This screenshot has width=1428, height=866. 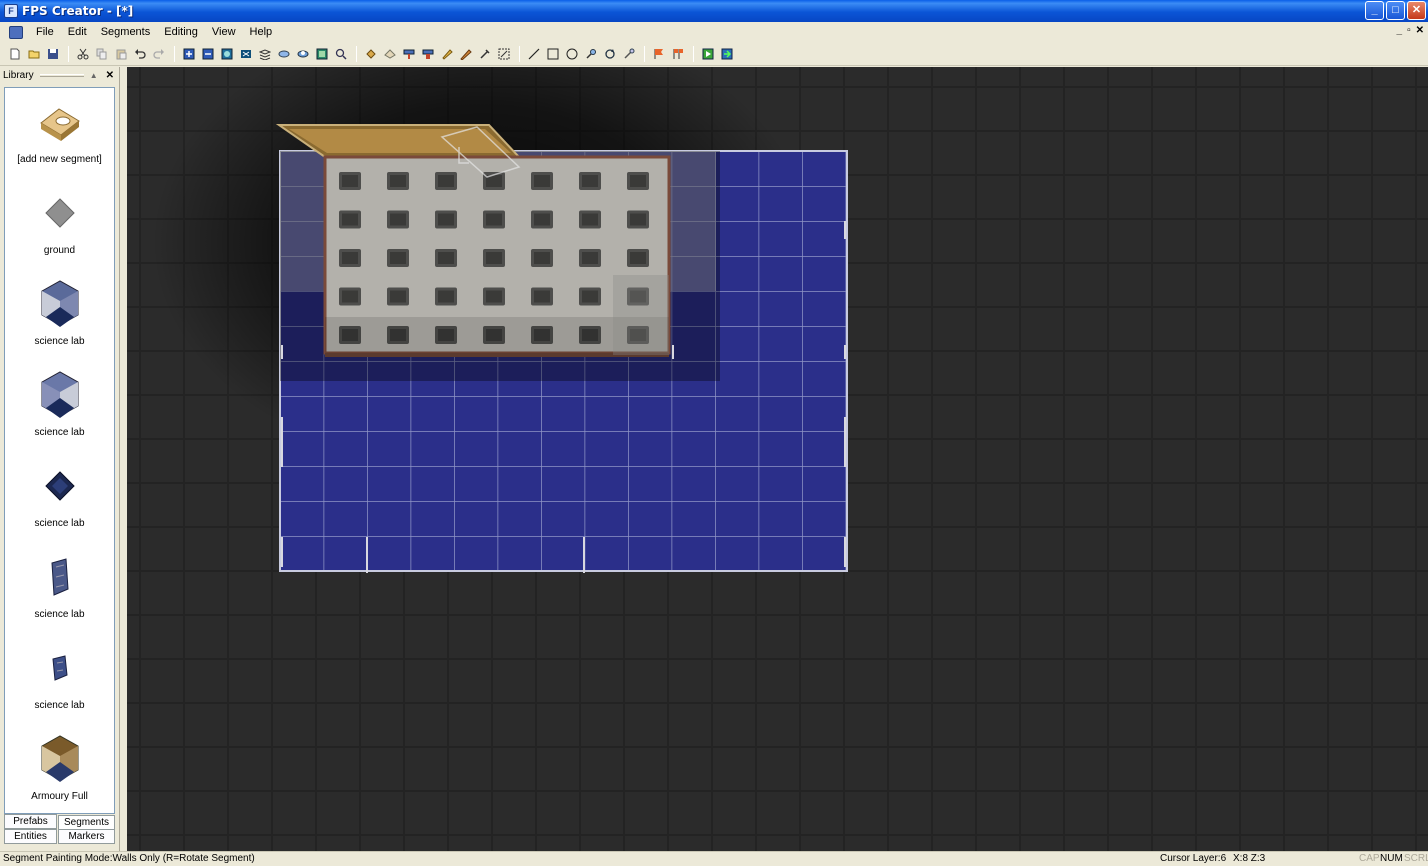 I want to click on app-icon: F, so click(x=11, y=11).